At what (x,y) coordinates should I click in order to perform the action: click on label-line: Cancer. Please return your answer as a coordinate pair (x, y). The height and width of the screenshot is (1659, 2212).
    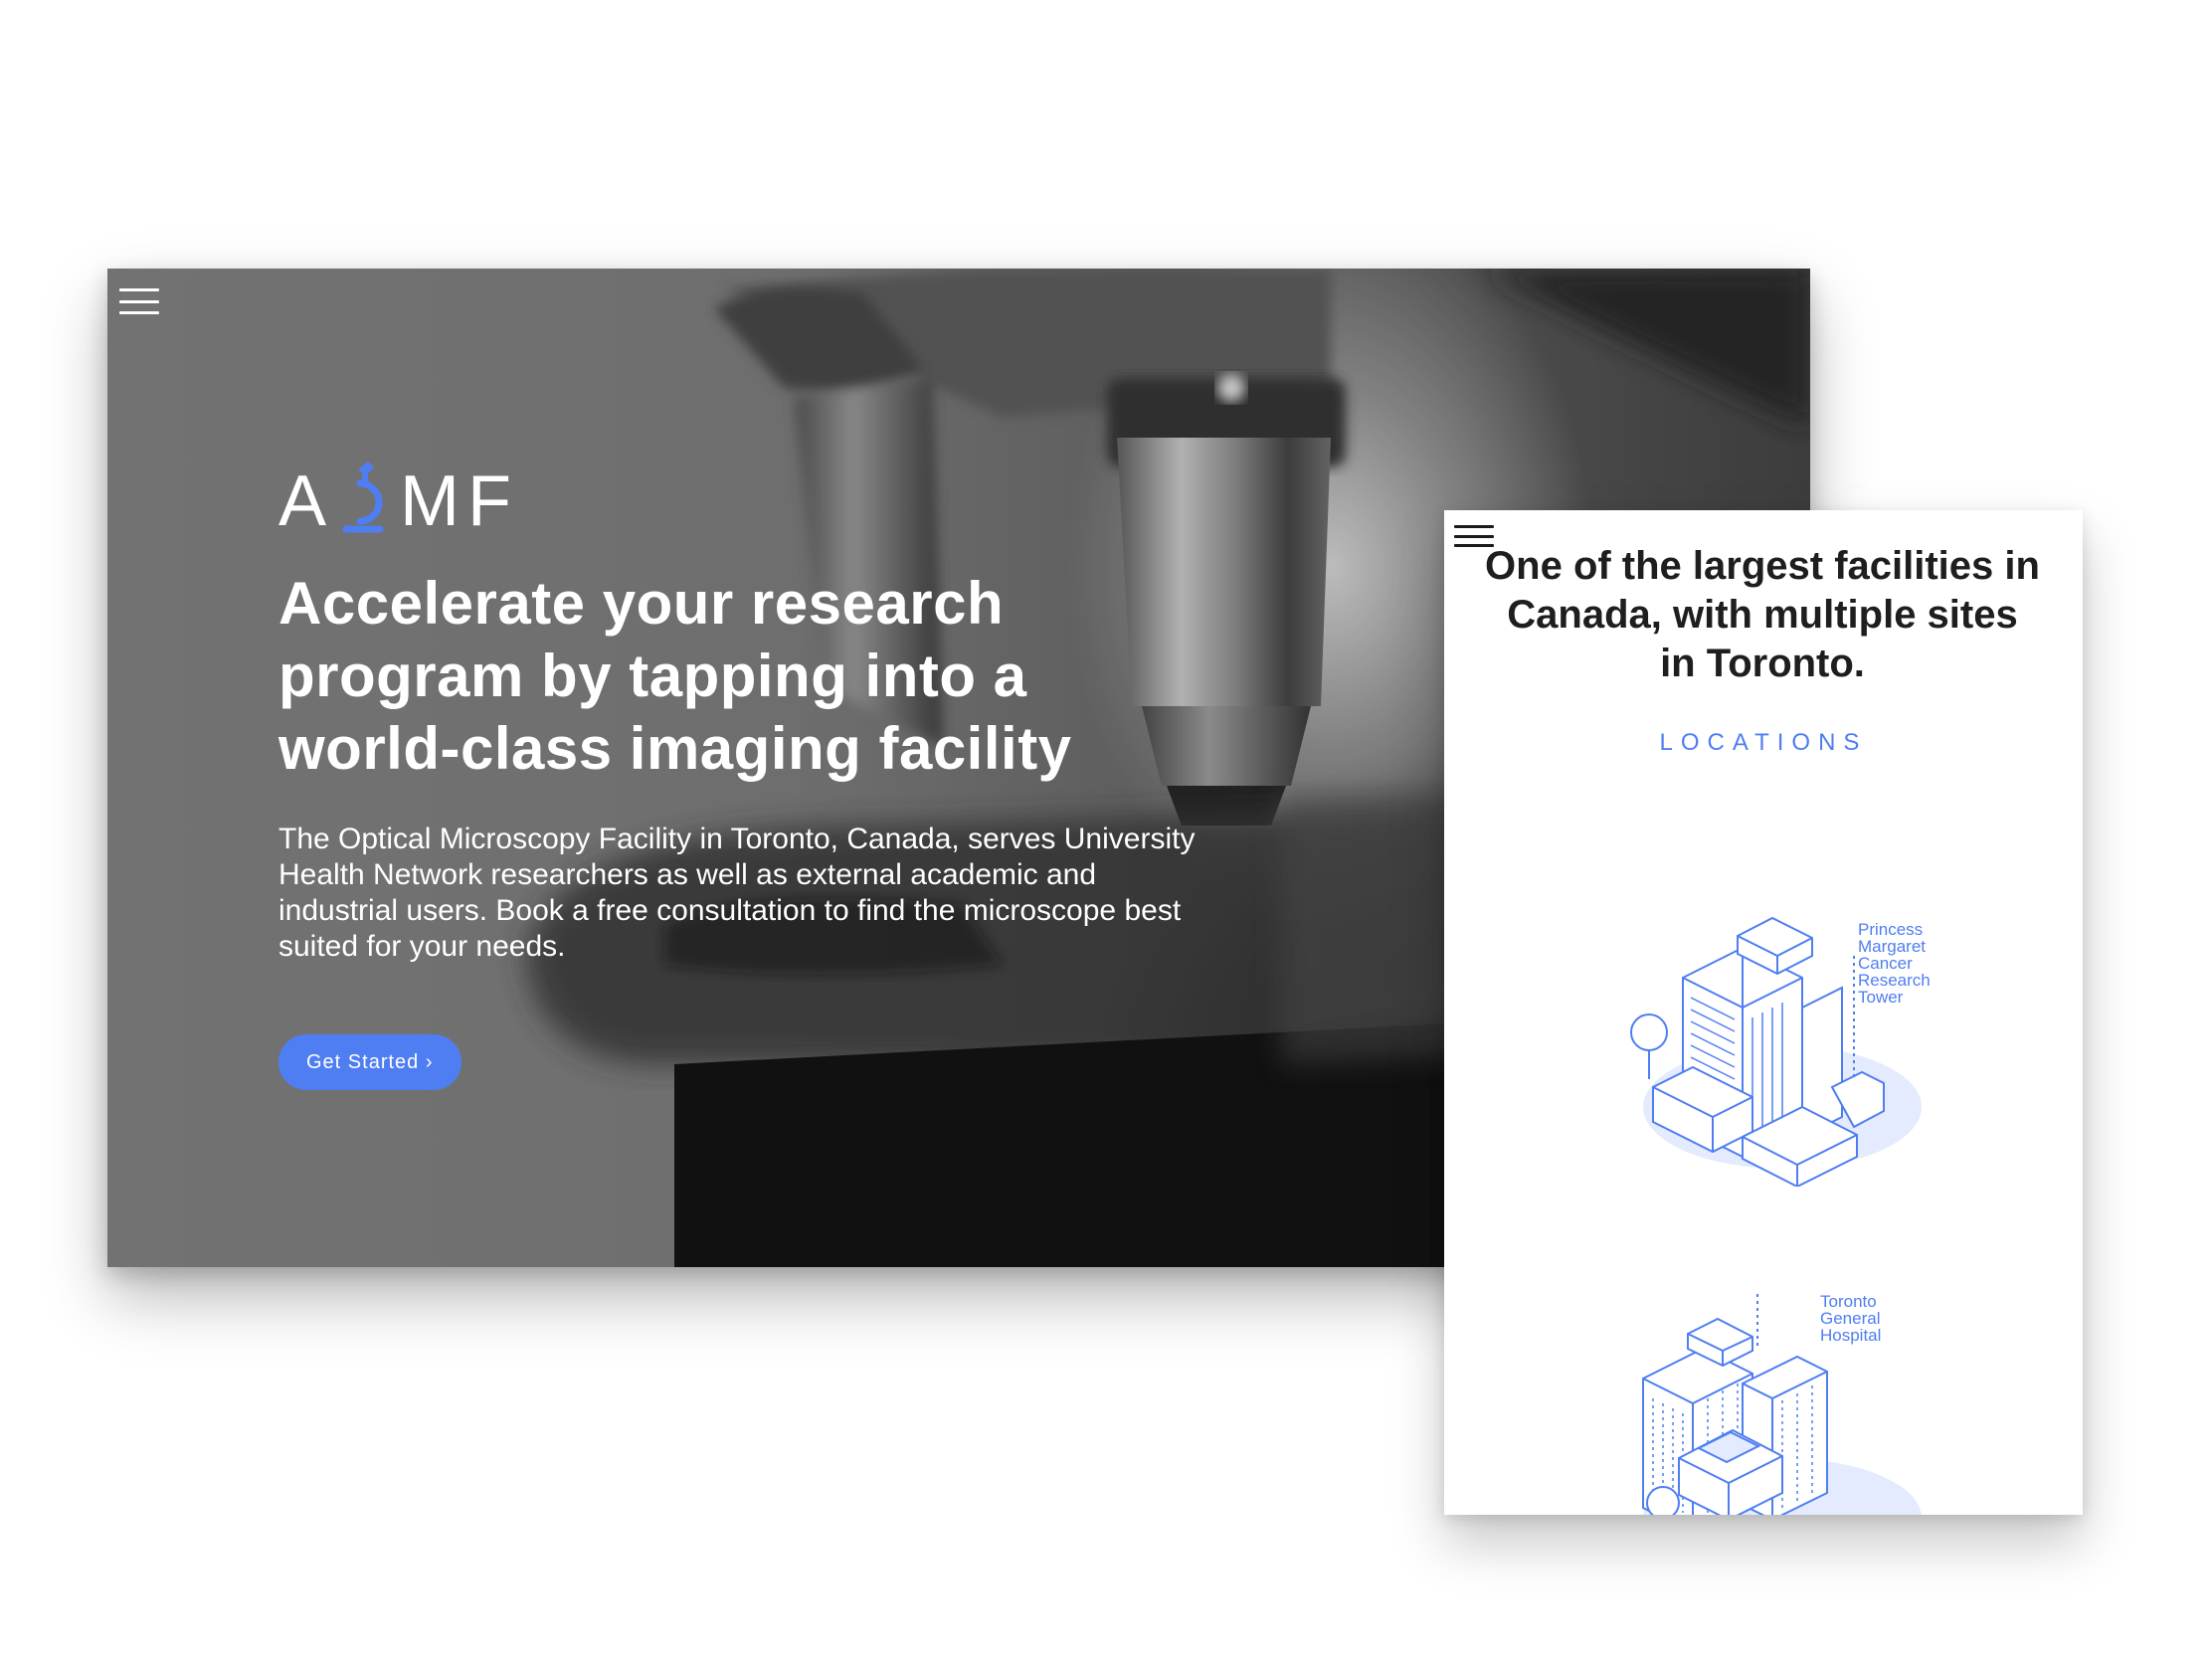
    Looking at the image, I should click on (1885, 963).